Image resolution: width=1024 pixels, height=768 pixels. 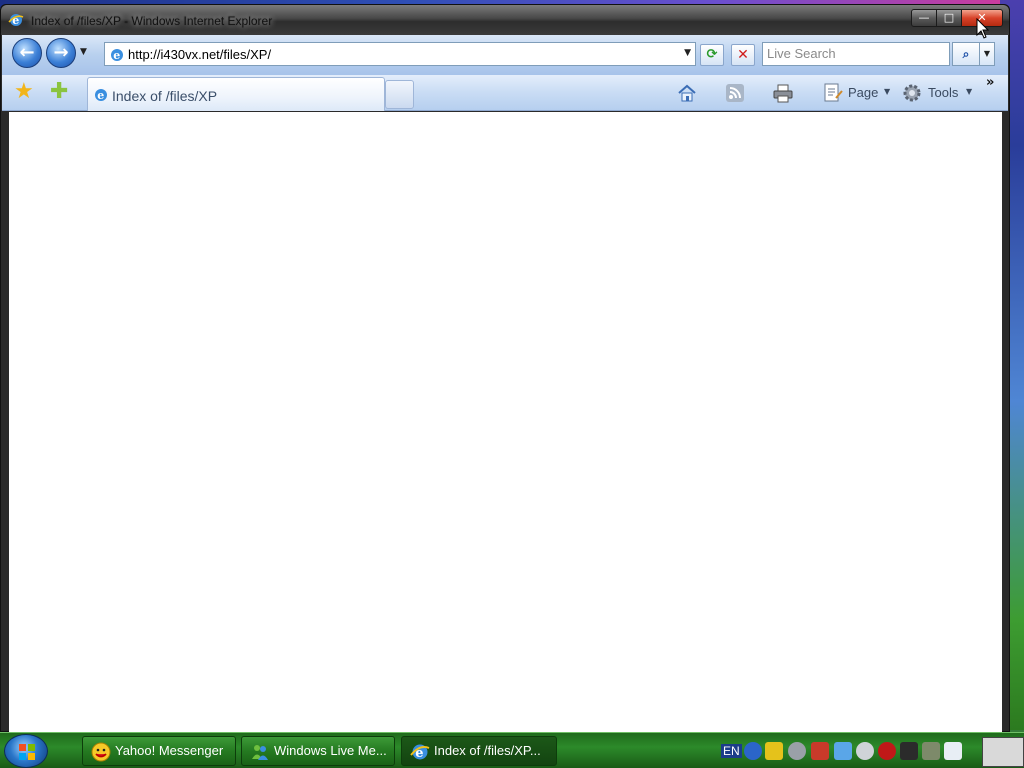 What do you see at coordinates (83, 52) in the screenshot?
I see `recent-pages-dropdown: ▼` at bounding box center [83, 52].